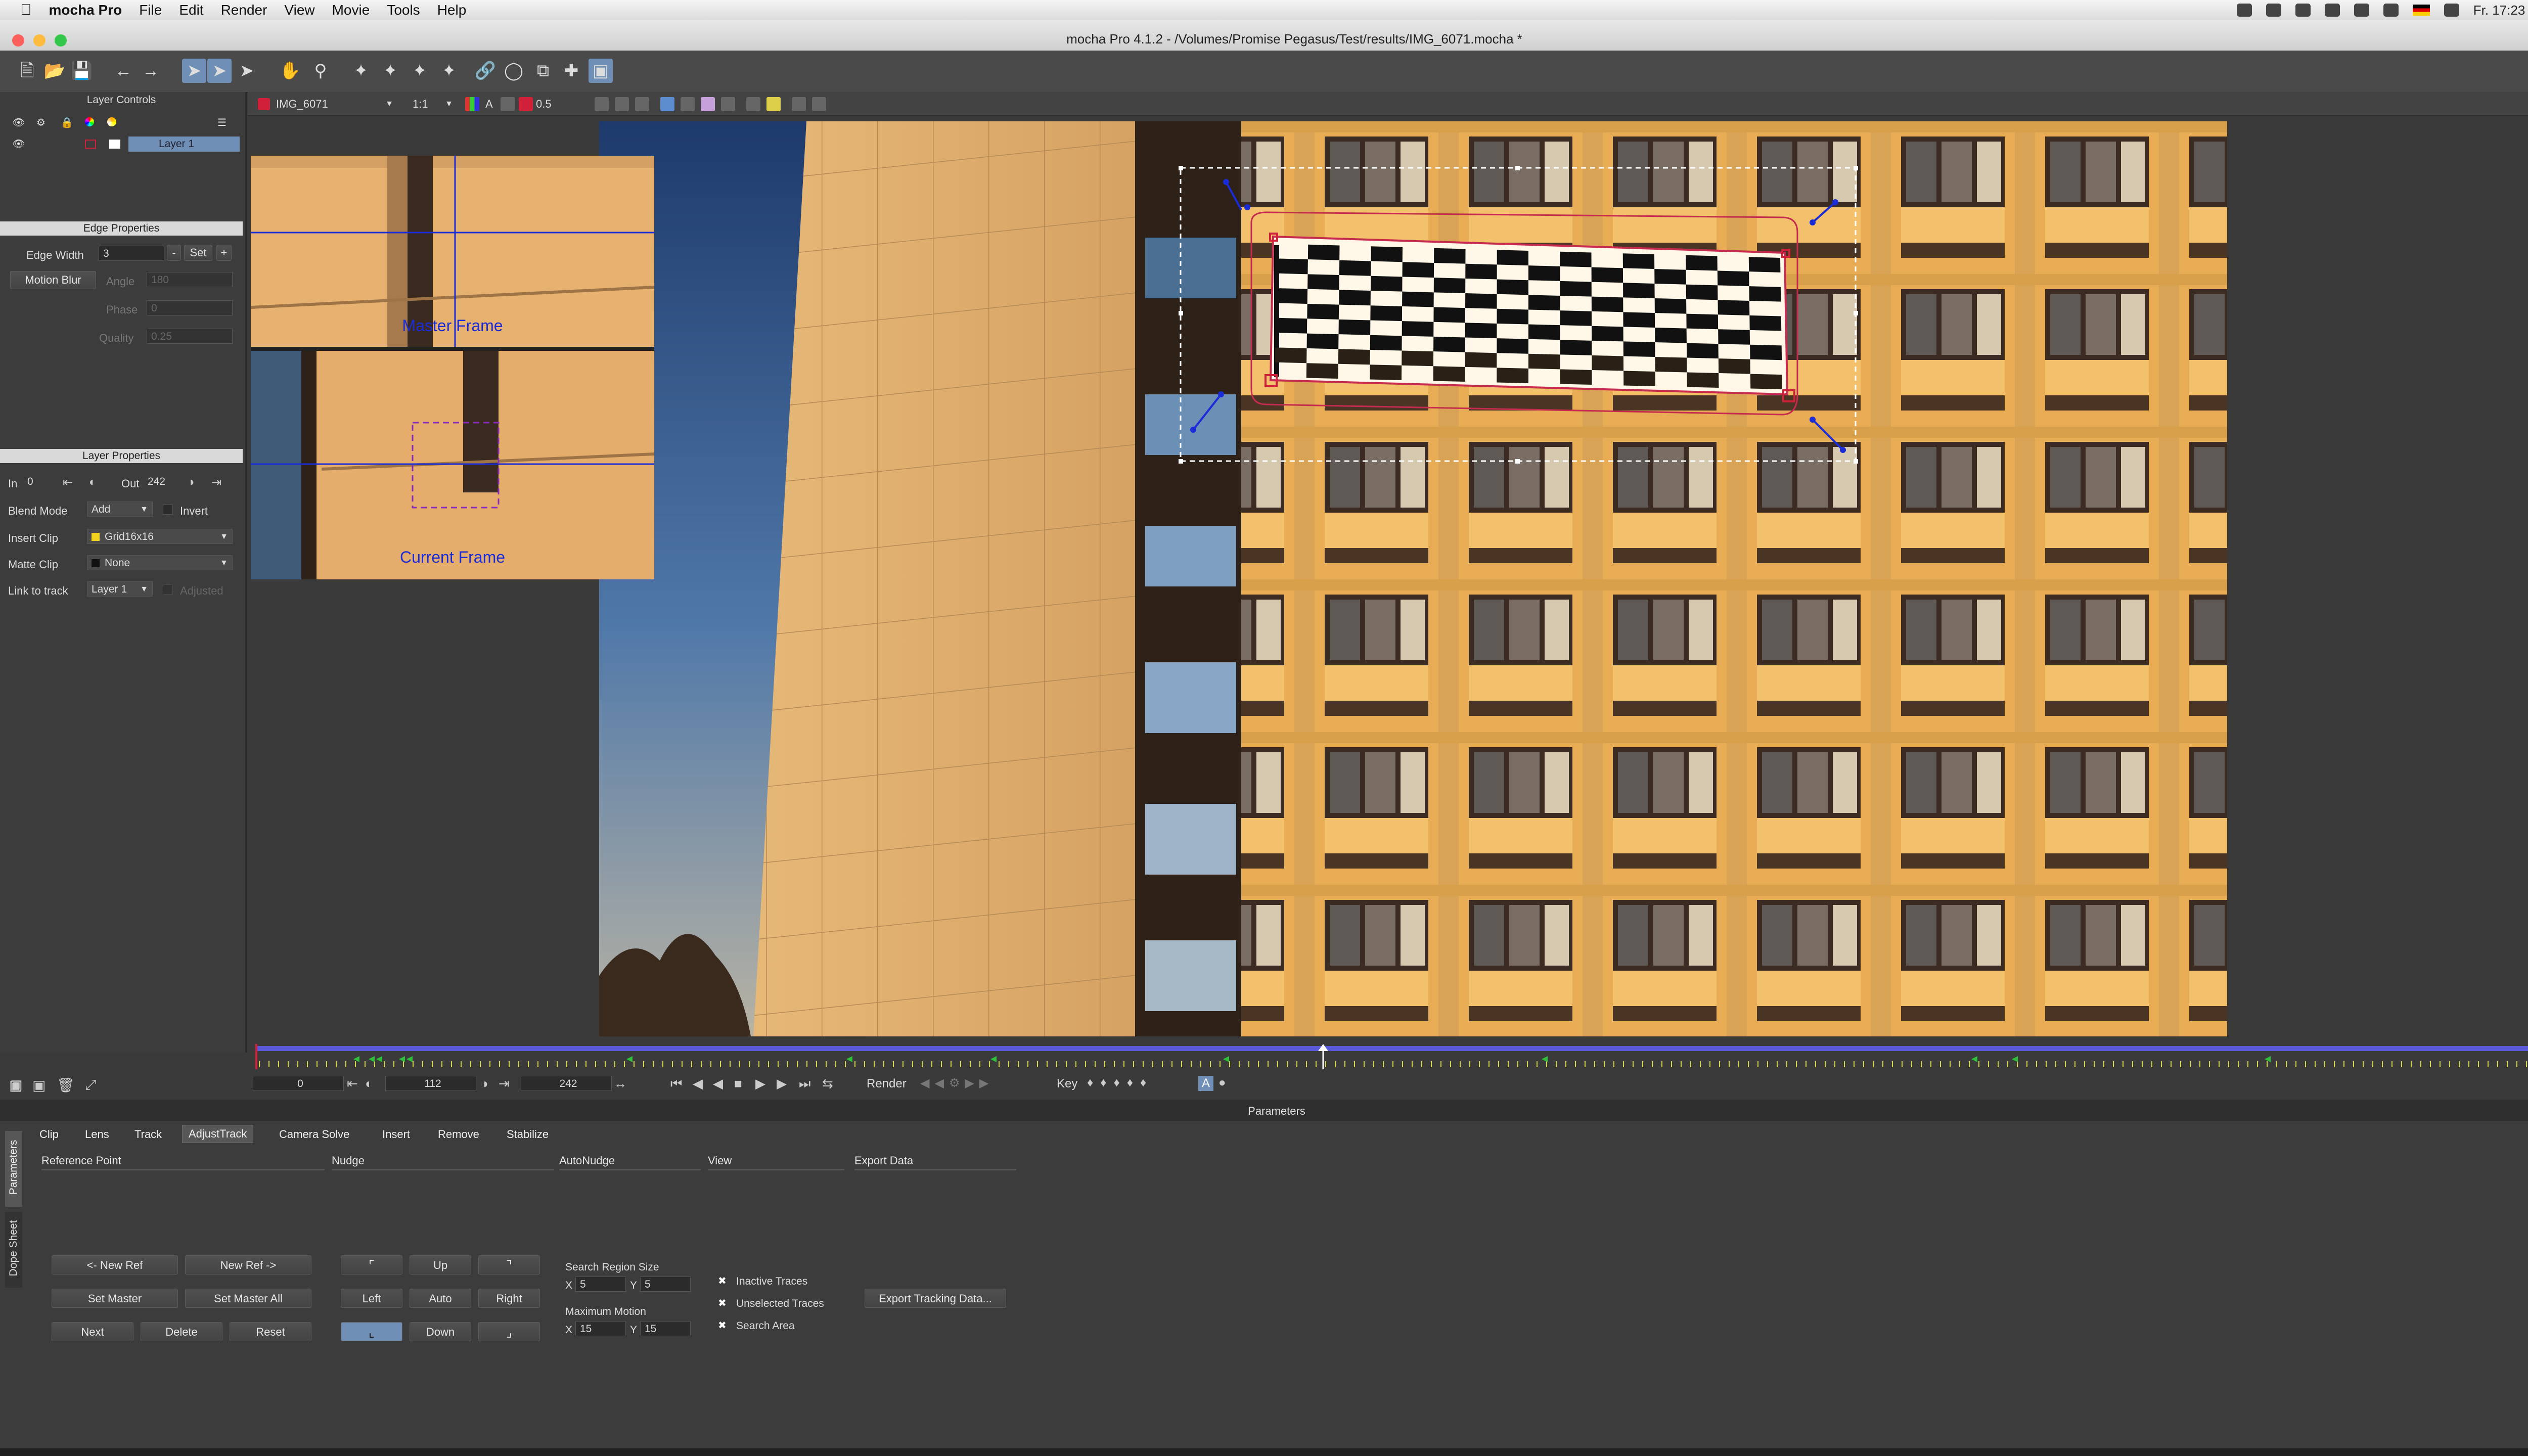 Image resolution: width=2528 pixels, height=1456 pixels. Describe the element at coordinates (372, 1331) in the screenshot. I see `nudge-down-left-button: ⌞` at that location.